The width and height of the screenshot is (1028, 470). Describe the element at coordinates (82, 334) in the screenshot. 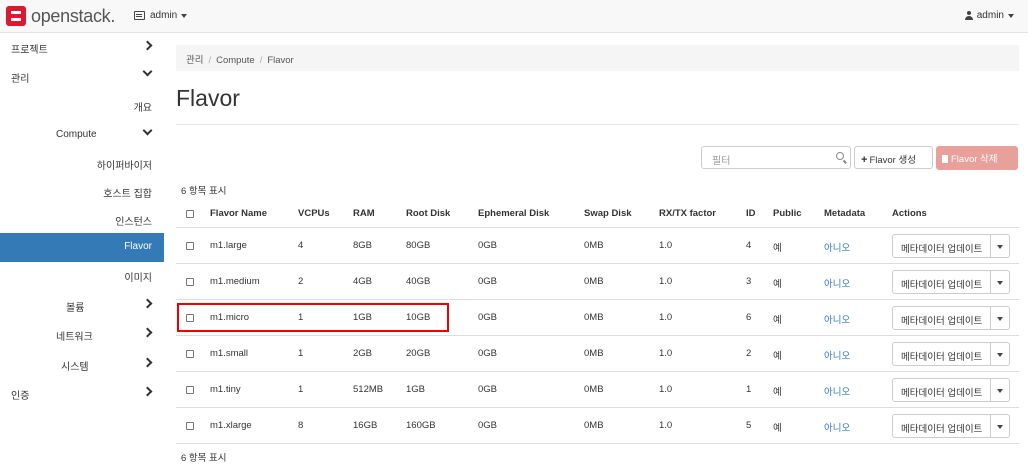

I see `sidebar-item-network: 네트워크` at that location.